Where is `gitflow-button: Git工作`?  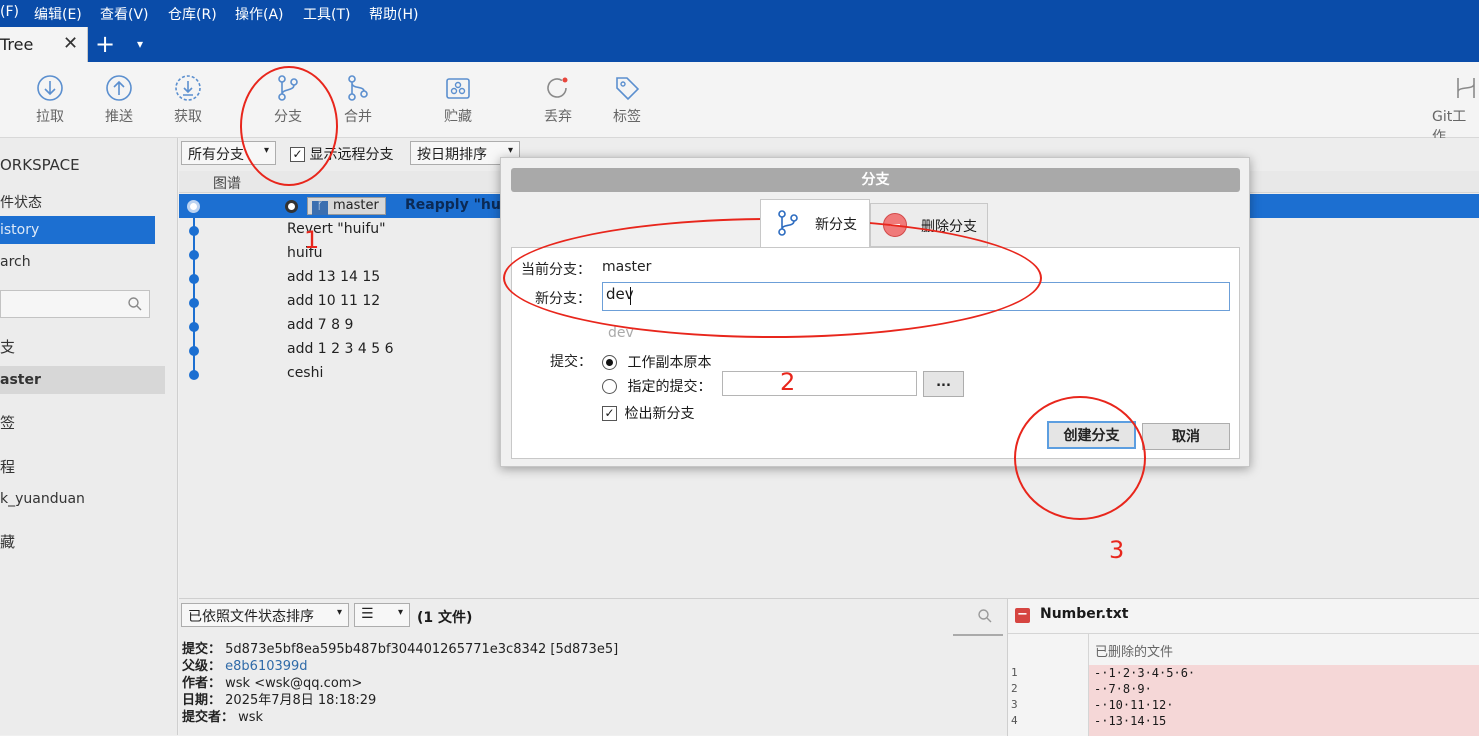
gitflow-button: Git工作 is located at coordinates (1453, 110).